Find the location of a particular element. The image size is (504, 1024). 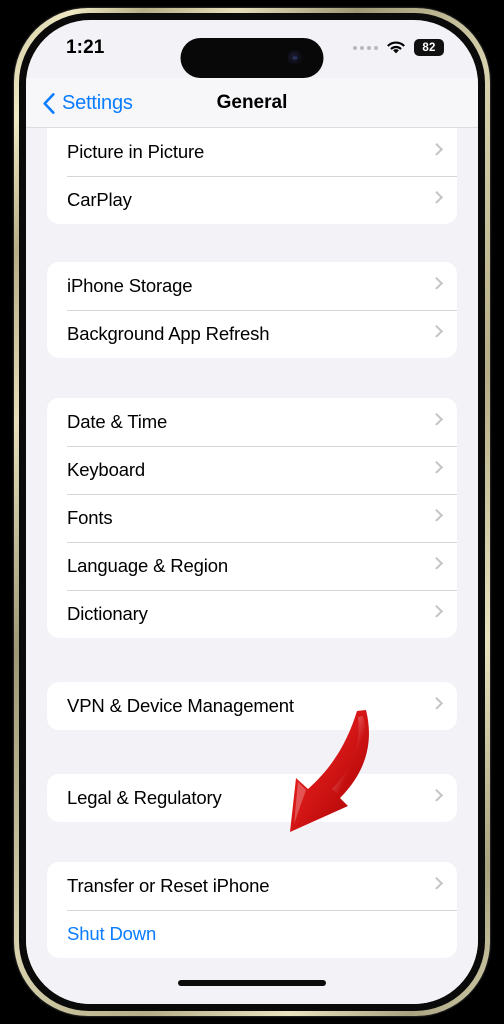

list-item-label: Language & Region is located at coordinates (148, 565).